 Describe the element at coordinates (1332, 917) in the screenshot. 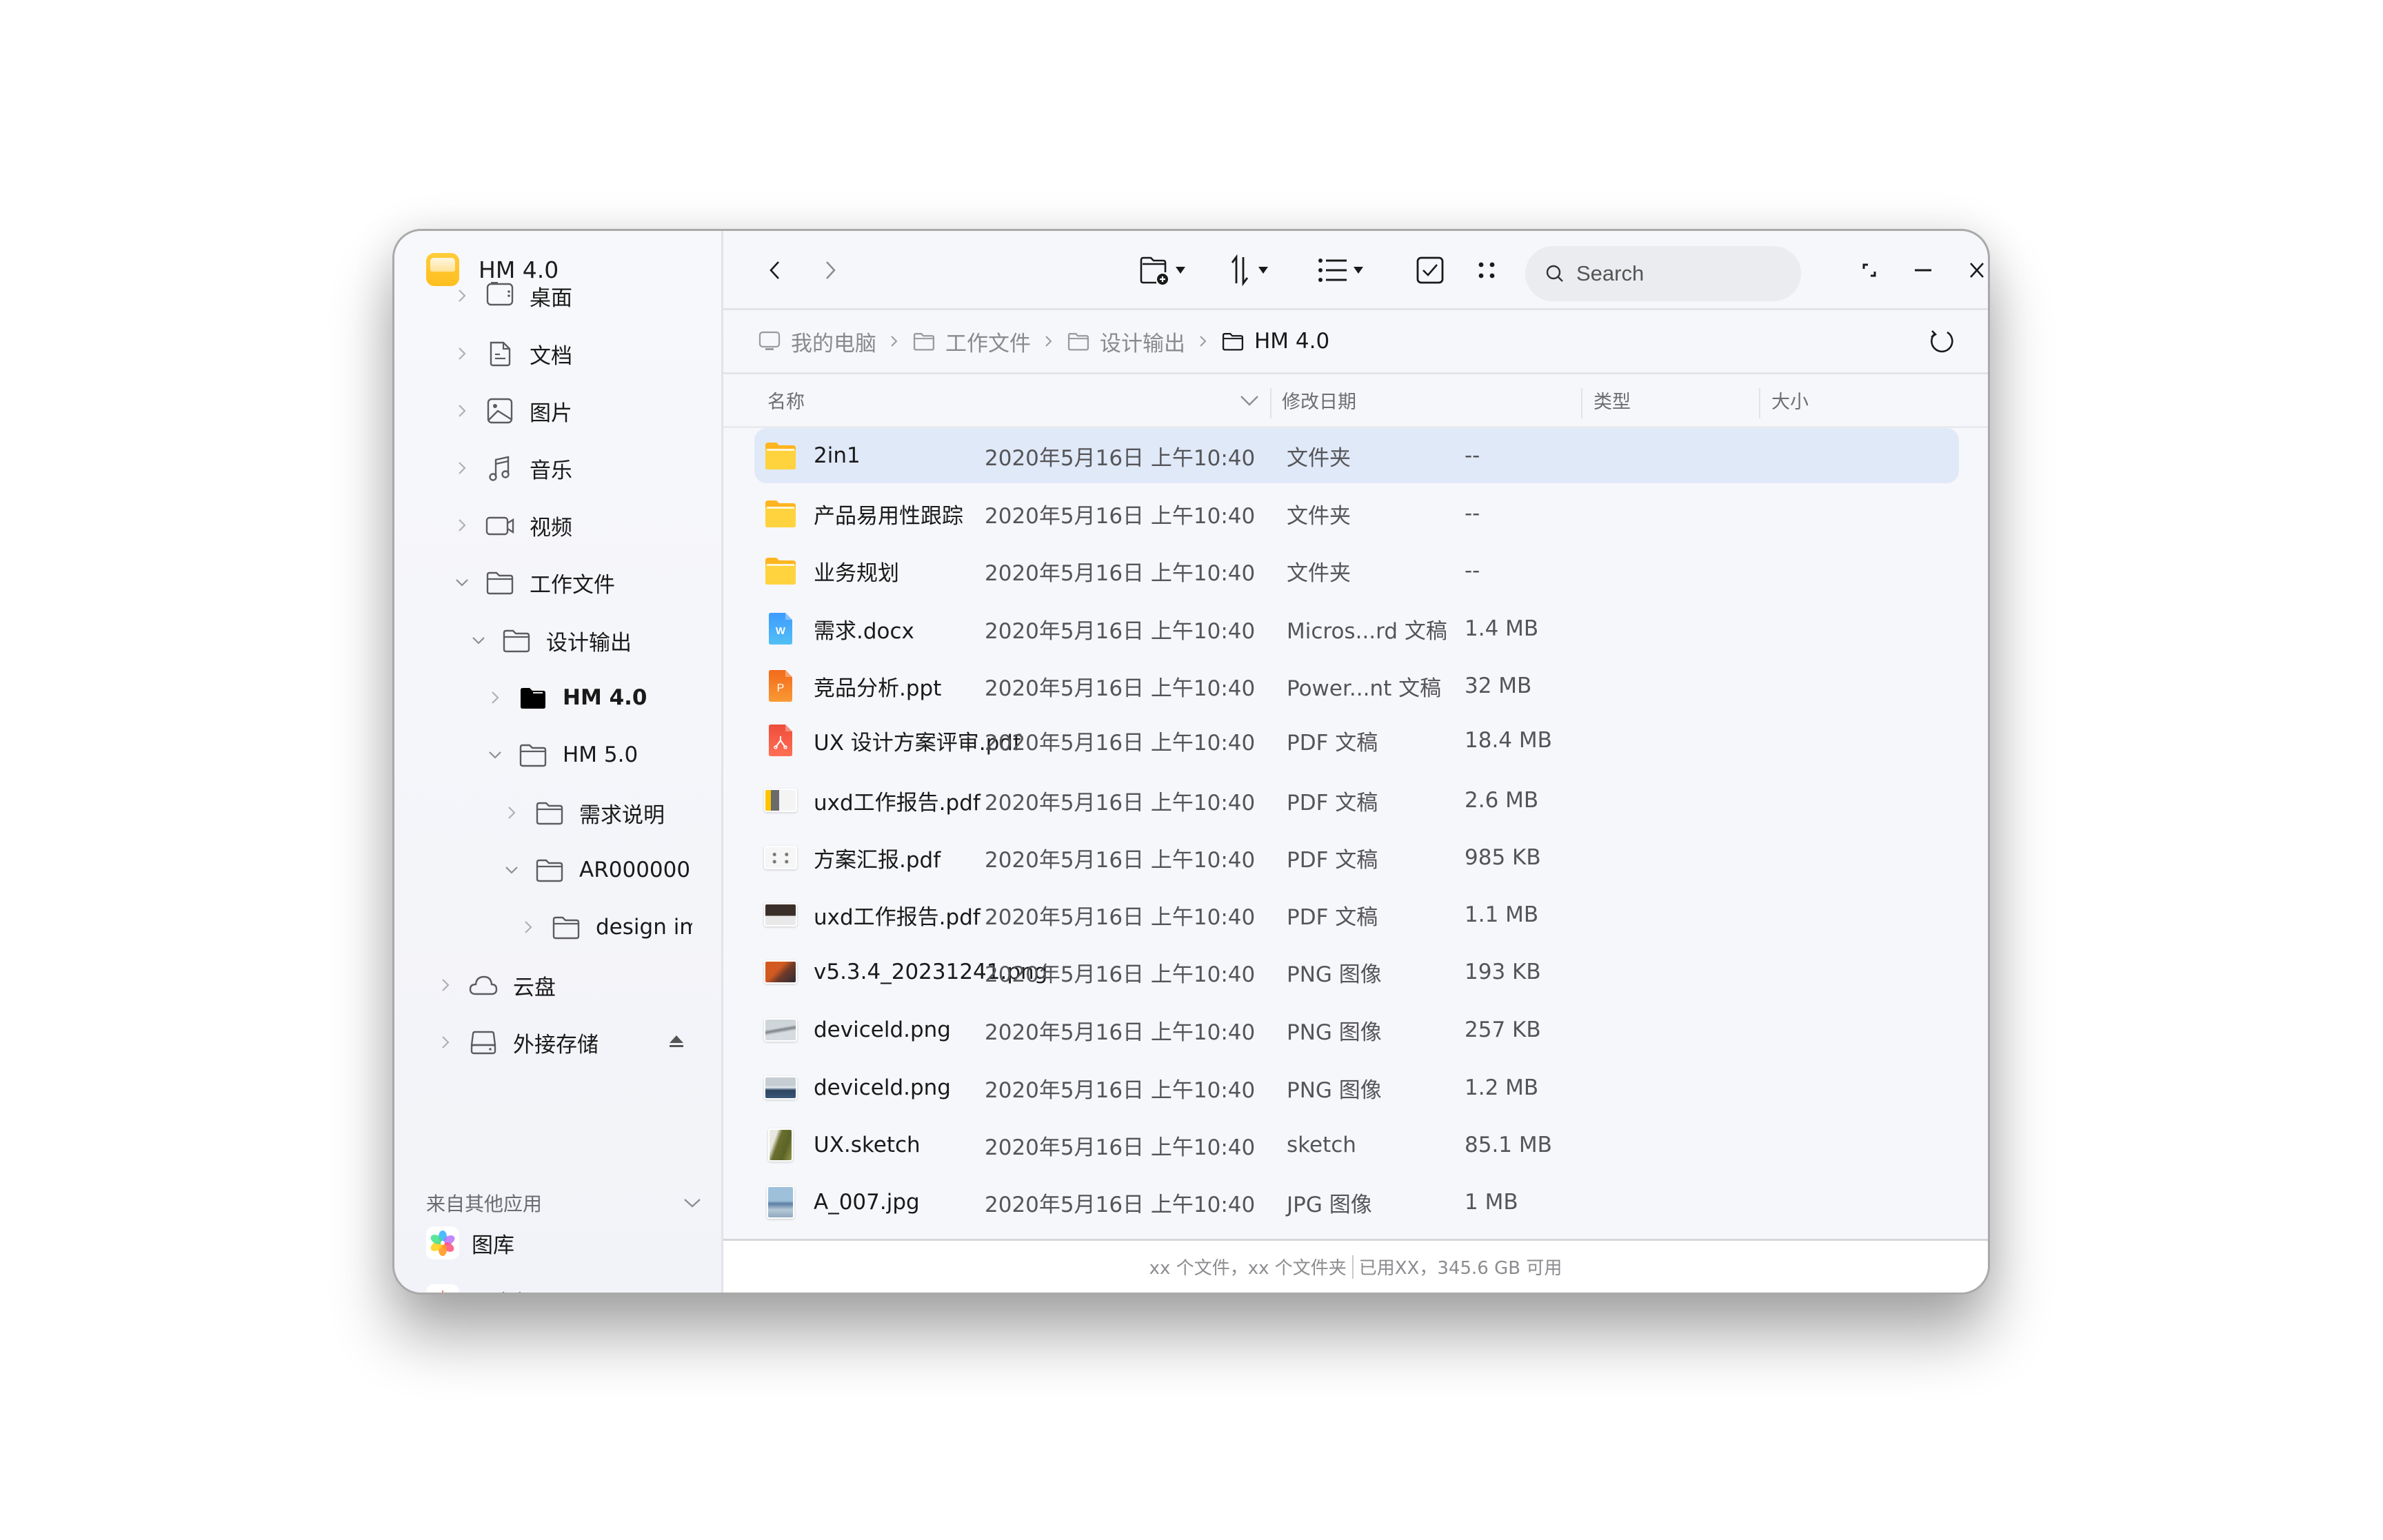

I see `file-type: PDF 文稿` at that location.